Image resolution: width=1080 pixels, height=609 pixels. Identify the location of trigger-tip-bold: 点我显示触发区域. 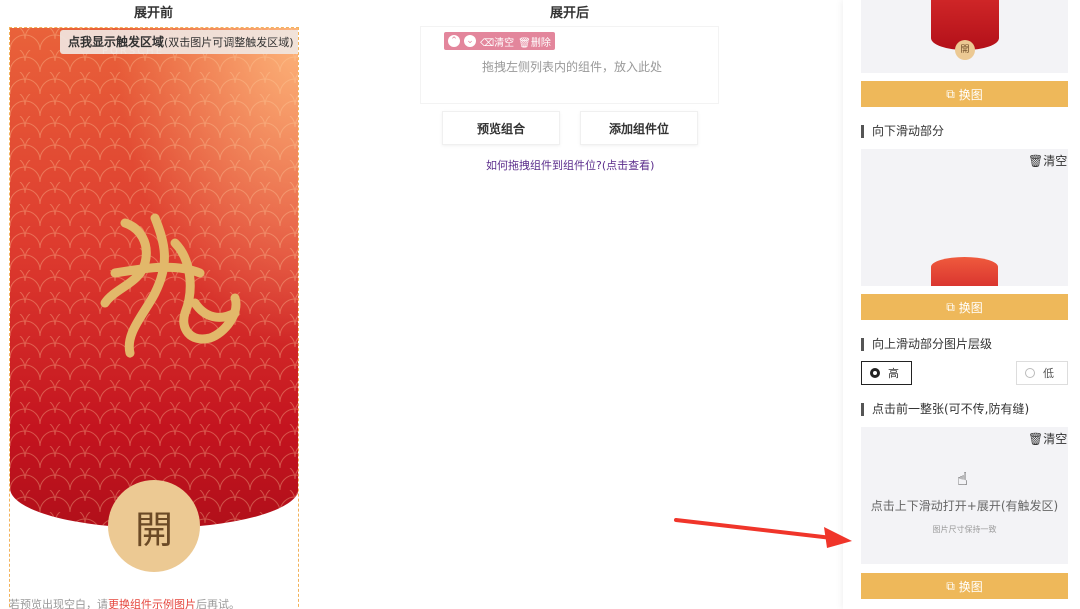
(116, 42).